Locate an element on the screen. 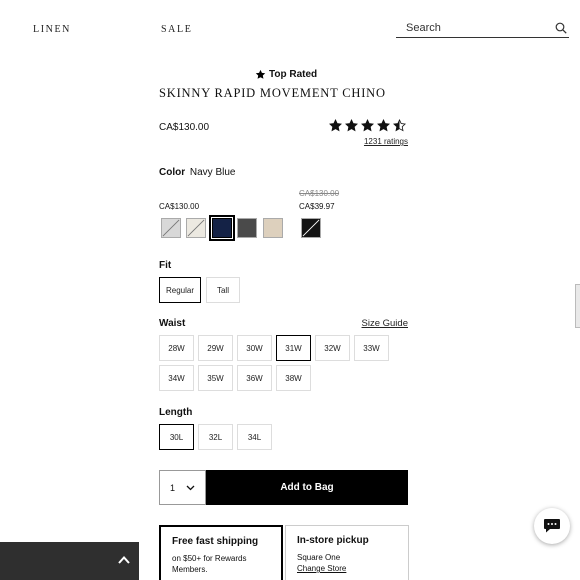 The height and width of the screenshot is (580, 580). star-icon is located at coordinates (260, 74).